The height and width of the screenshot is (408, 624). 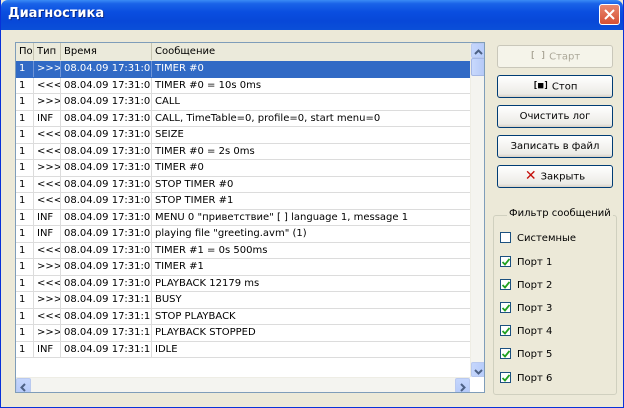 What do you see at coordinates (169, 134) in the screenshot?
I see `log-cell-message: SEIZE` at bounding box center [169, 134].